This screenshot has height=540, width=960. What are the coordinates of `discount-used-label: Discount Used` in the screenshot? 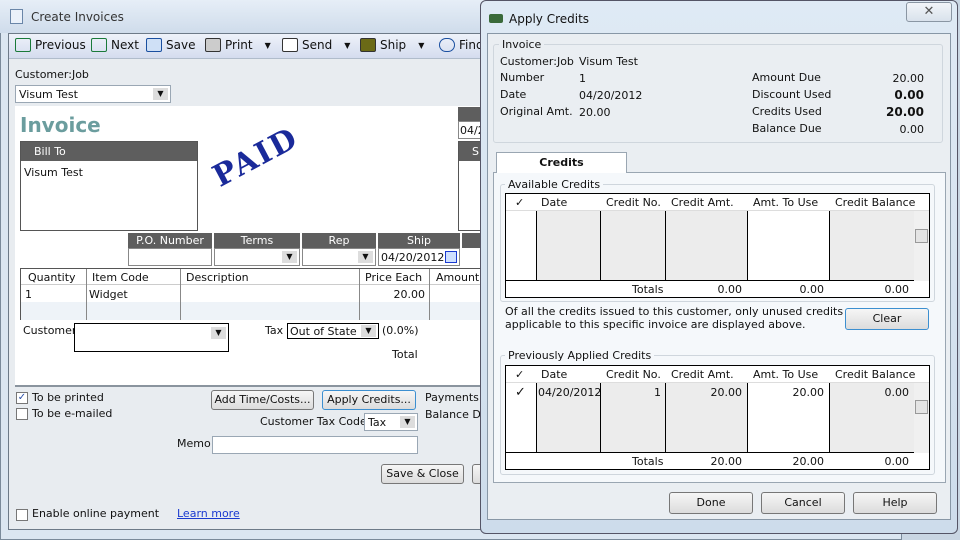 It's located at (792, 94).